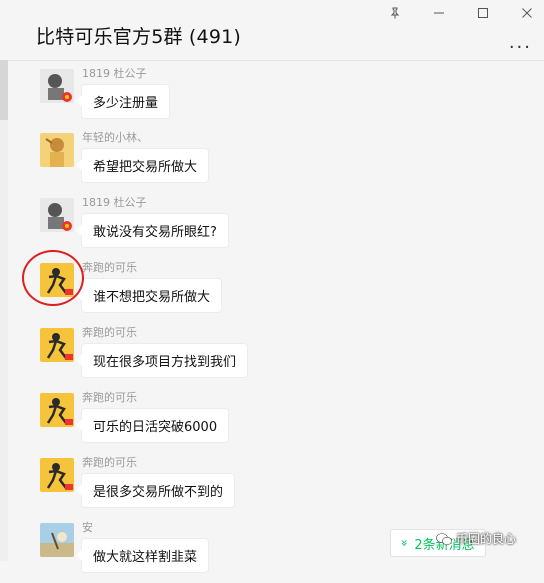 This screenshot has height=583, width=544. What do you see at coordinates (152, 230) in the screenshot?
I see `message-bubble: 敢说没有交易所眼红?` at bounding box center [152, 230].